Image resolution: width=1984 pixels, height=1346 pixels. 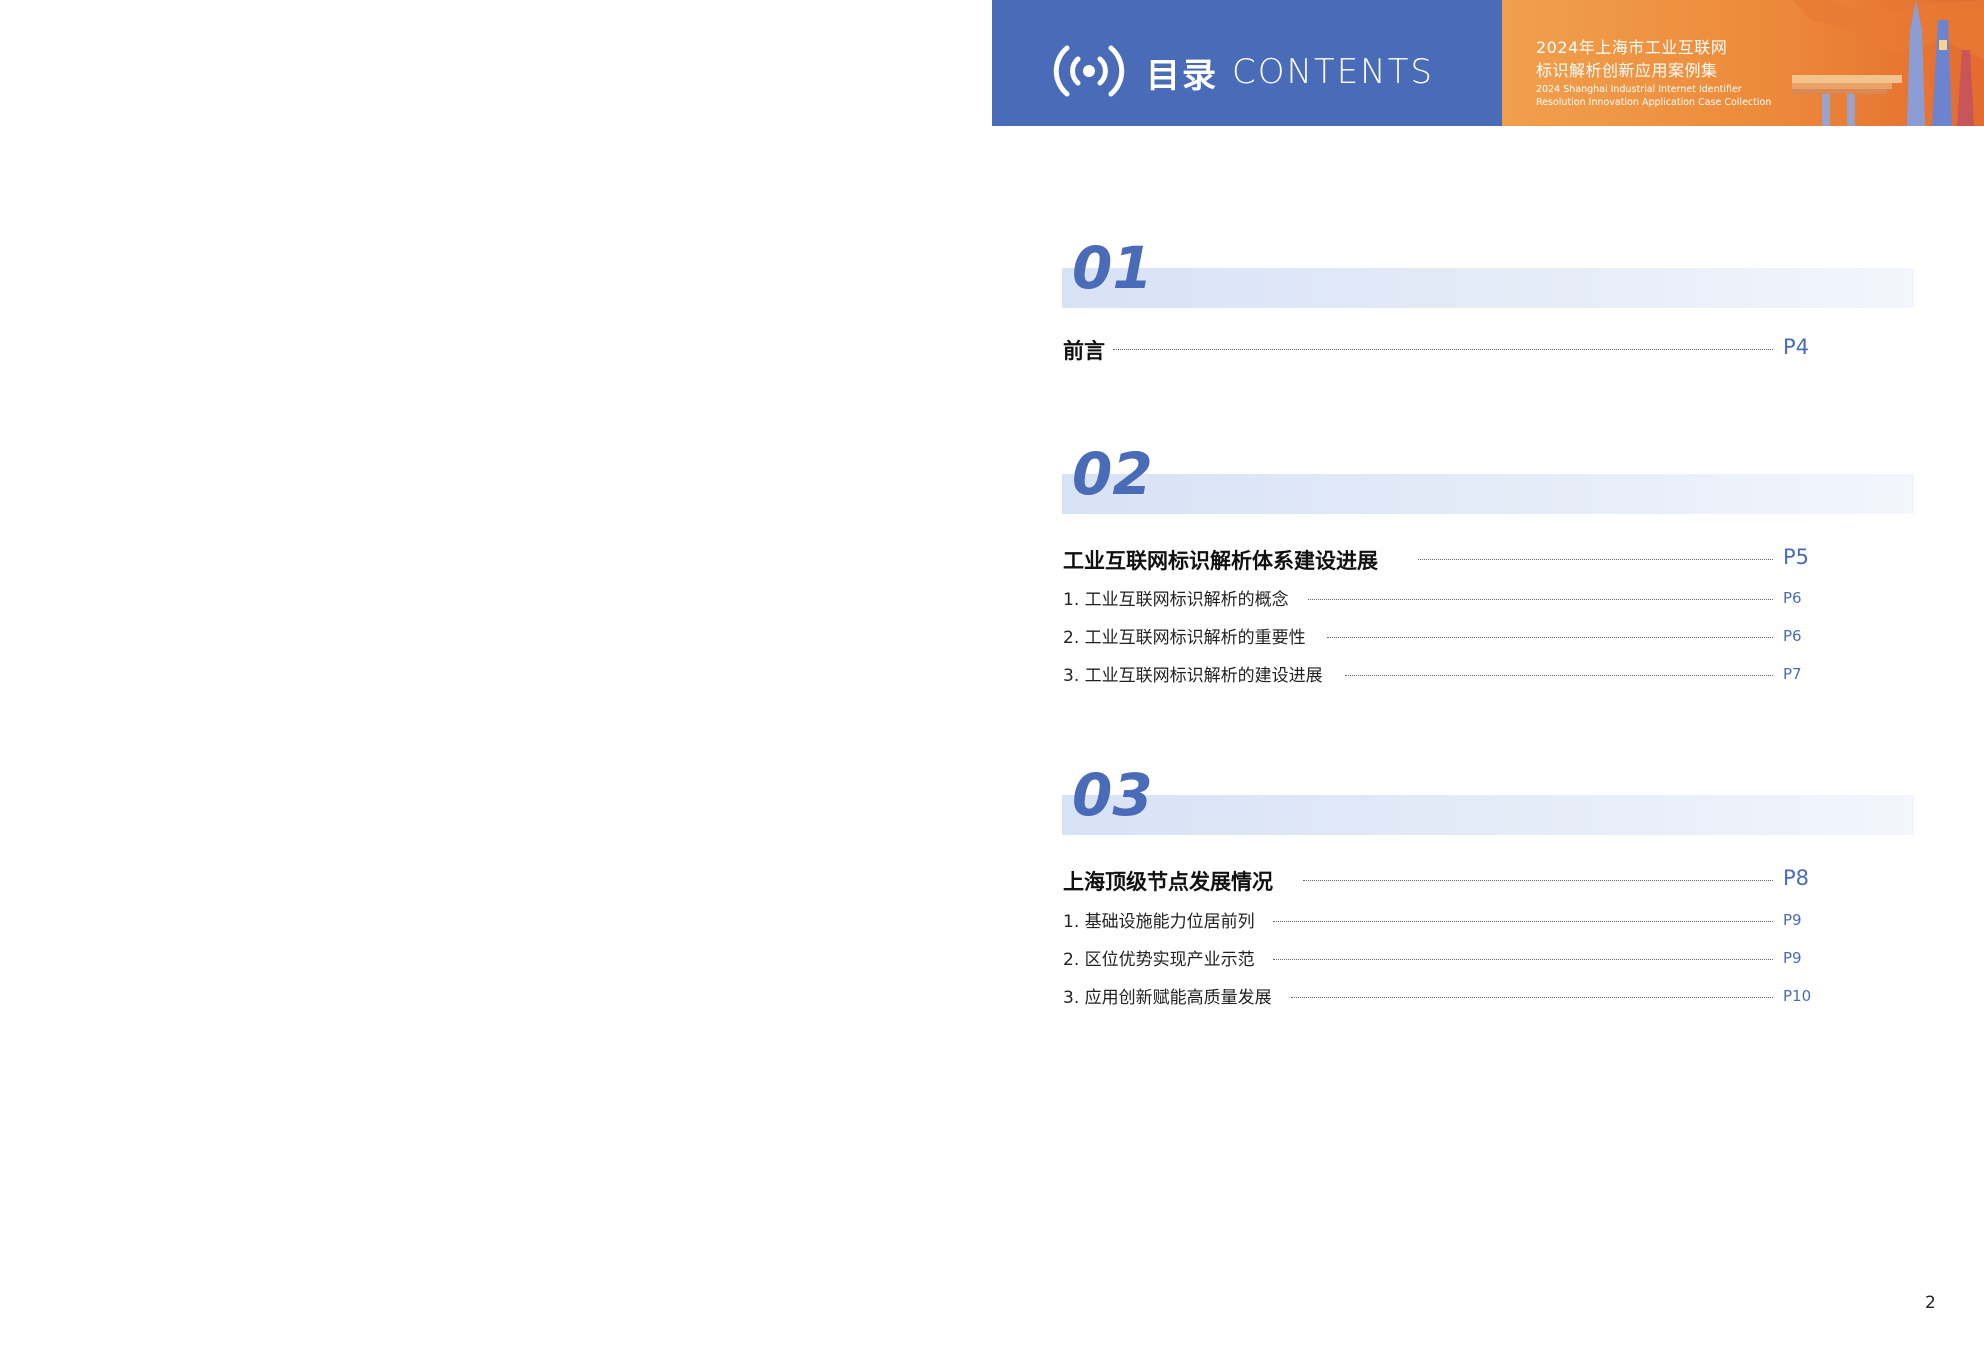 I want to click on header-title-panel: 目录 CONTENTS, so click(x=1247, y=63).